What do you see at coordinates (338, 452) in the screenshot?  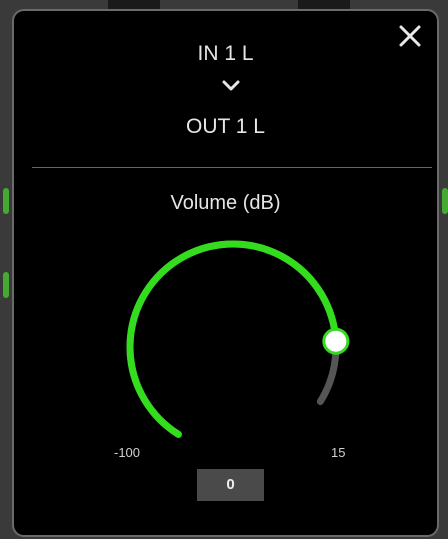 I see `volume-max-label: 15` at bounding box center [338, 452].